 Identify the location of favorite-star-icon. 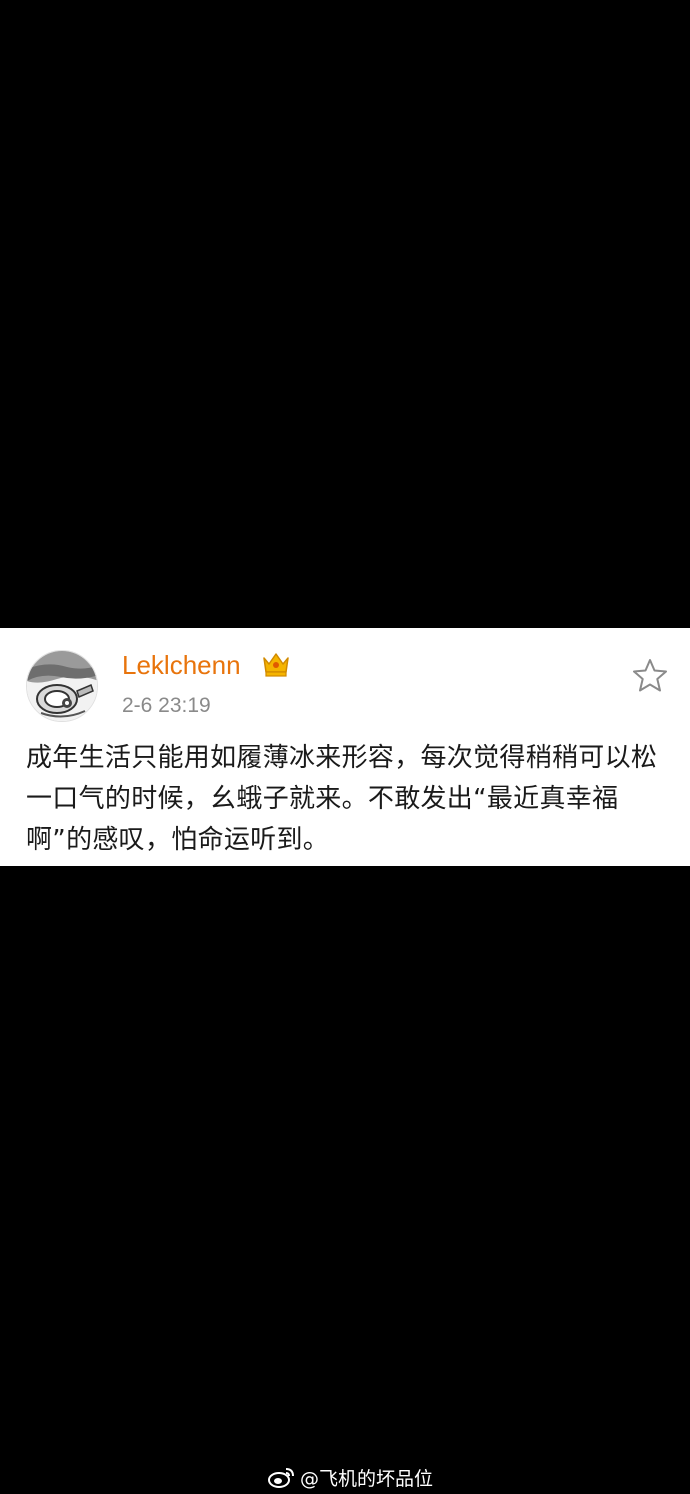
(650, 676).